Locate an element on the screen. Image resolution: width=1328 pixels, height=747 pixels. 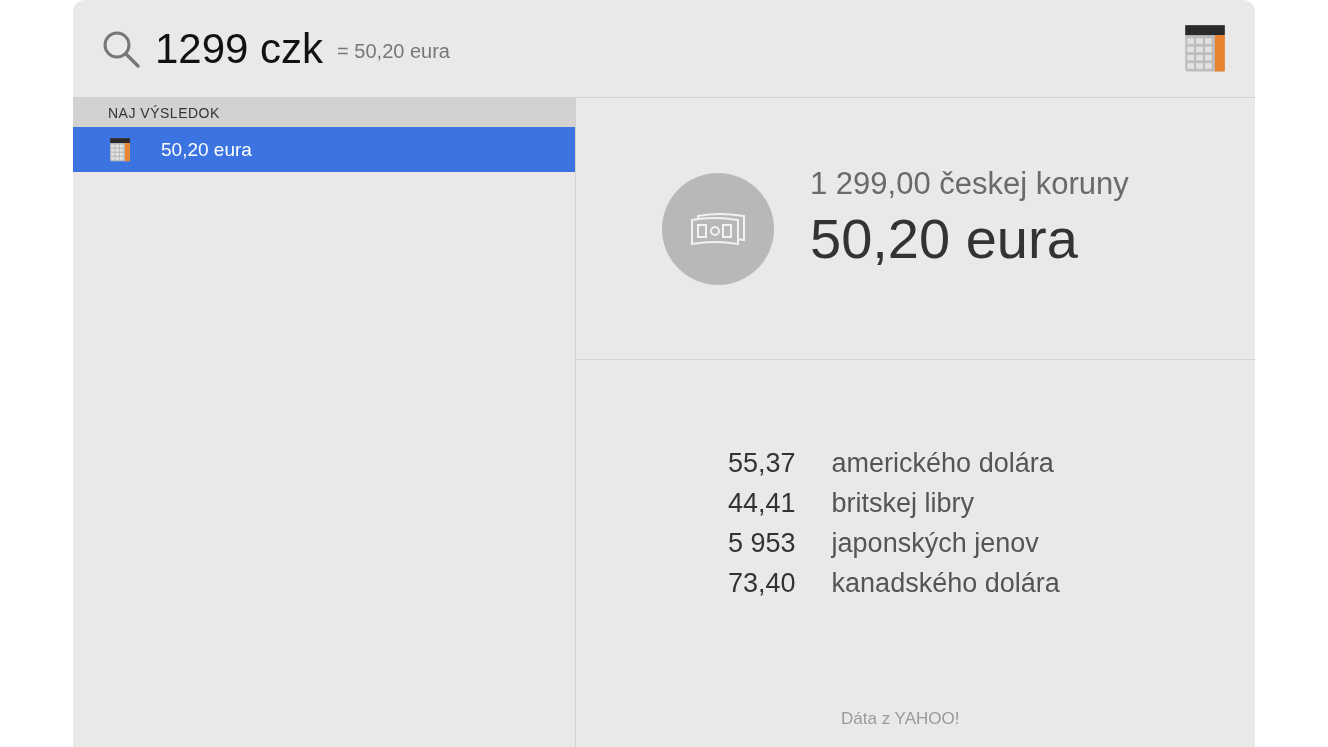
section-header: NAJ VÝSLEDOK is located at coordinates (324, 112).